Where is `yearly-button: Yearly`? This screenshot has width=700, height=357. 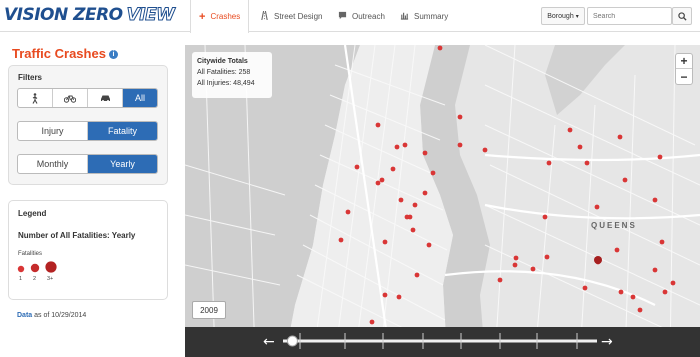
yearly-button: Yearly is located at coordinates (122, 164).